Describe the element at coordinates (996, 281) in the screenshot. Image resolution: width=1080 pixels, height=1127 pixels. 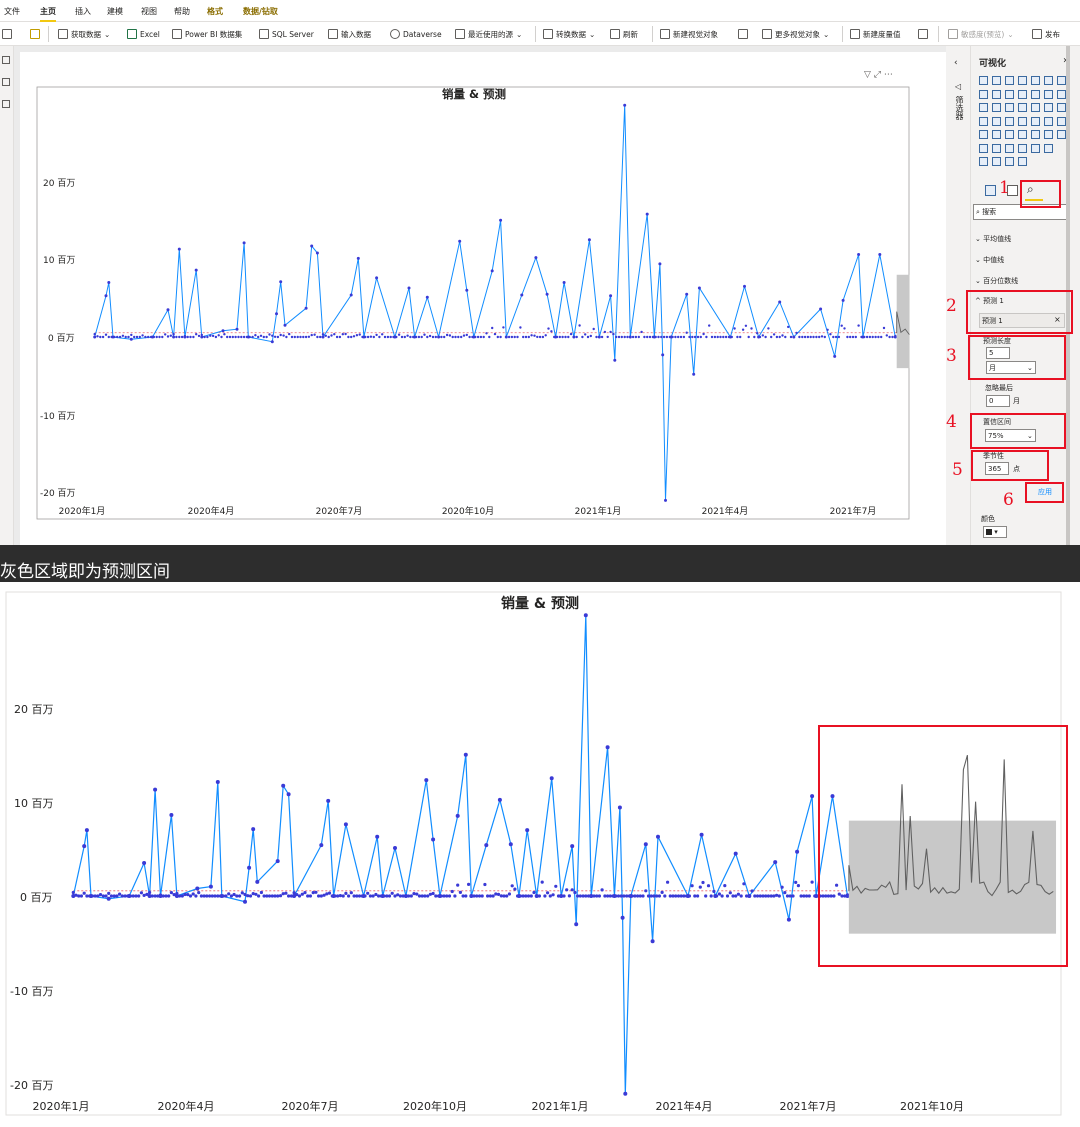
I see `section-percentile-line: ⌄ 百分位数线` at that location.